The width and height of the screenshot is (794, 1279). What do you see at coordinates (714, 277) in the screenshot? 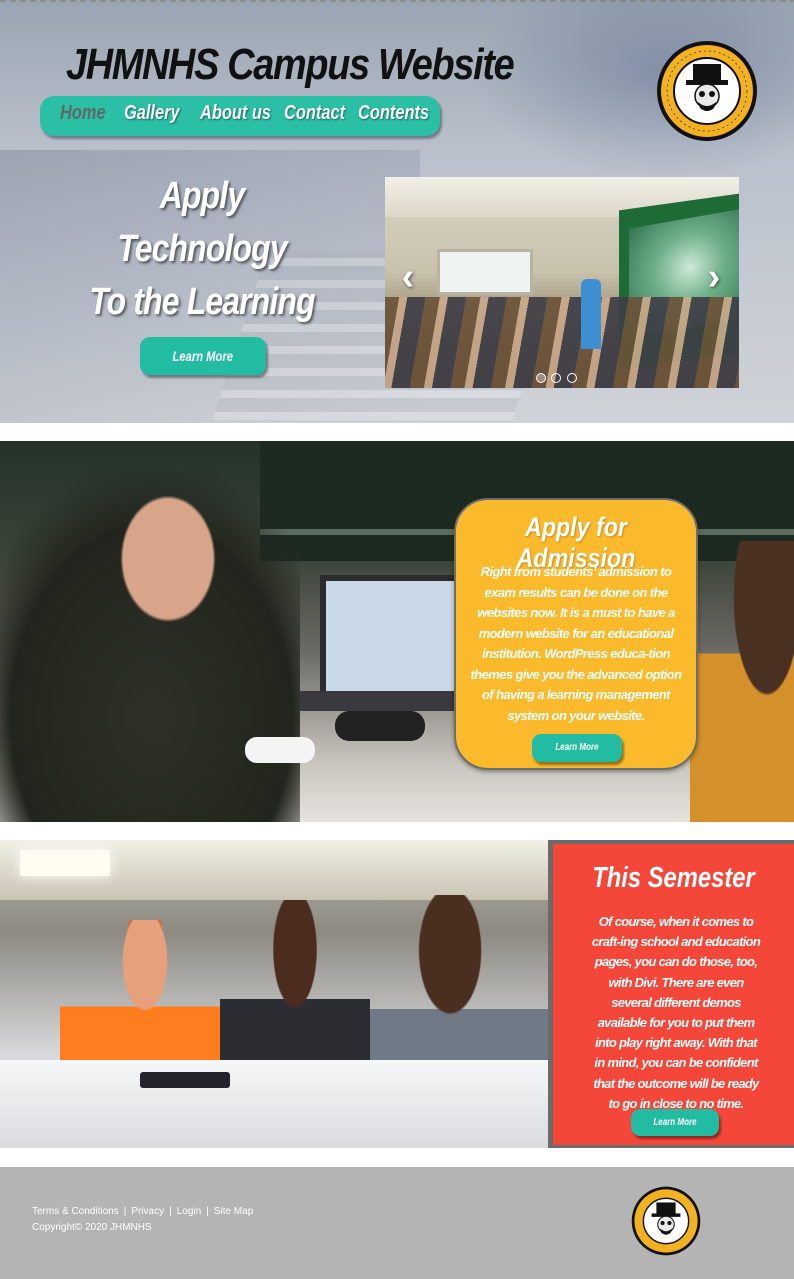
I see `chevron-right-icon: ›` at bounding box center [714, 277].